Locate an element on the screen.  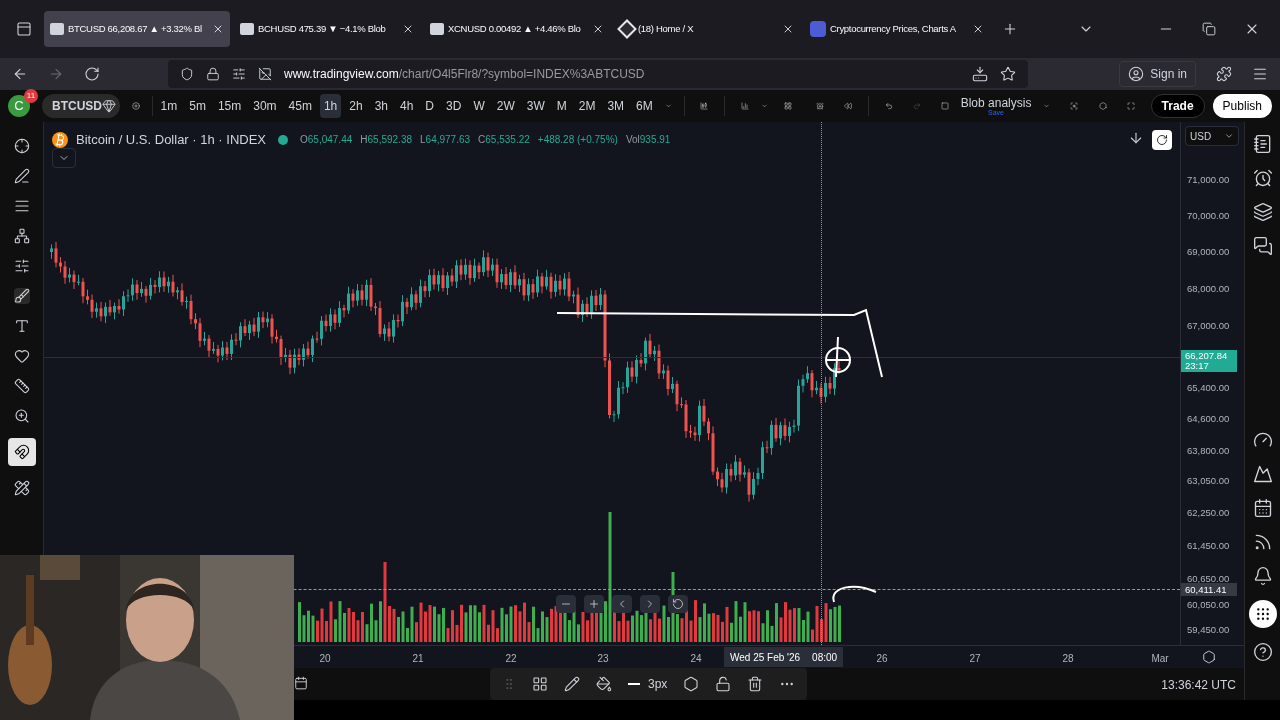
currency-select: USD is located at coordinates (1212, 136).